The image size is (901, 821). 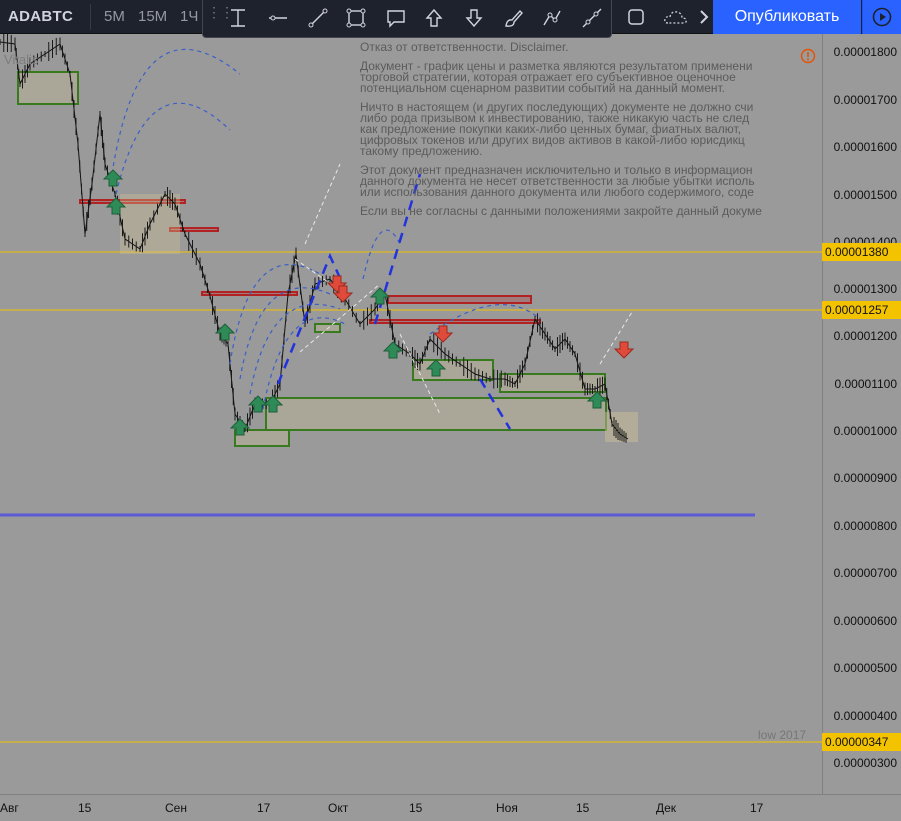 What do you see at coordinates (666, 808) in the screenshot?
I see `time-tick: Дек` at bounding box center [666, 808].